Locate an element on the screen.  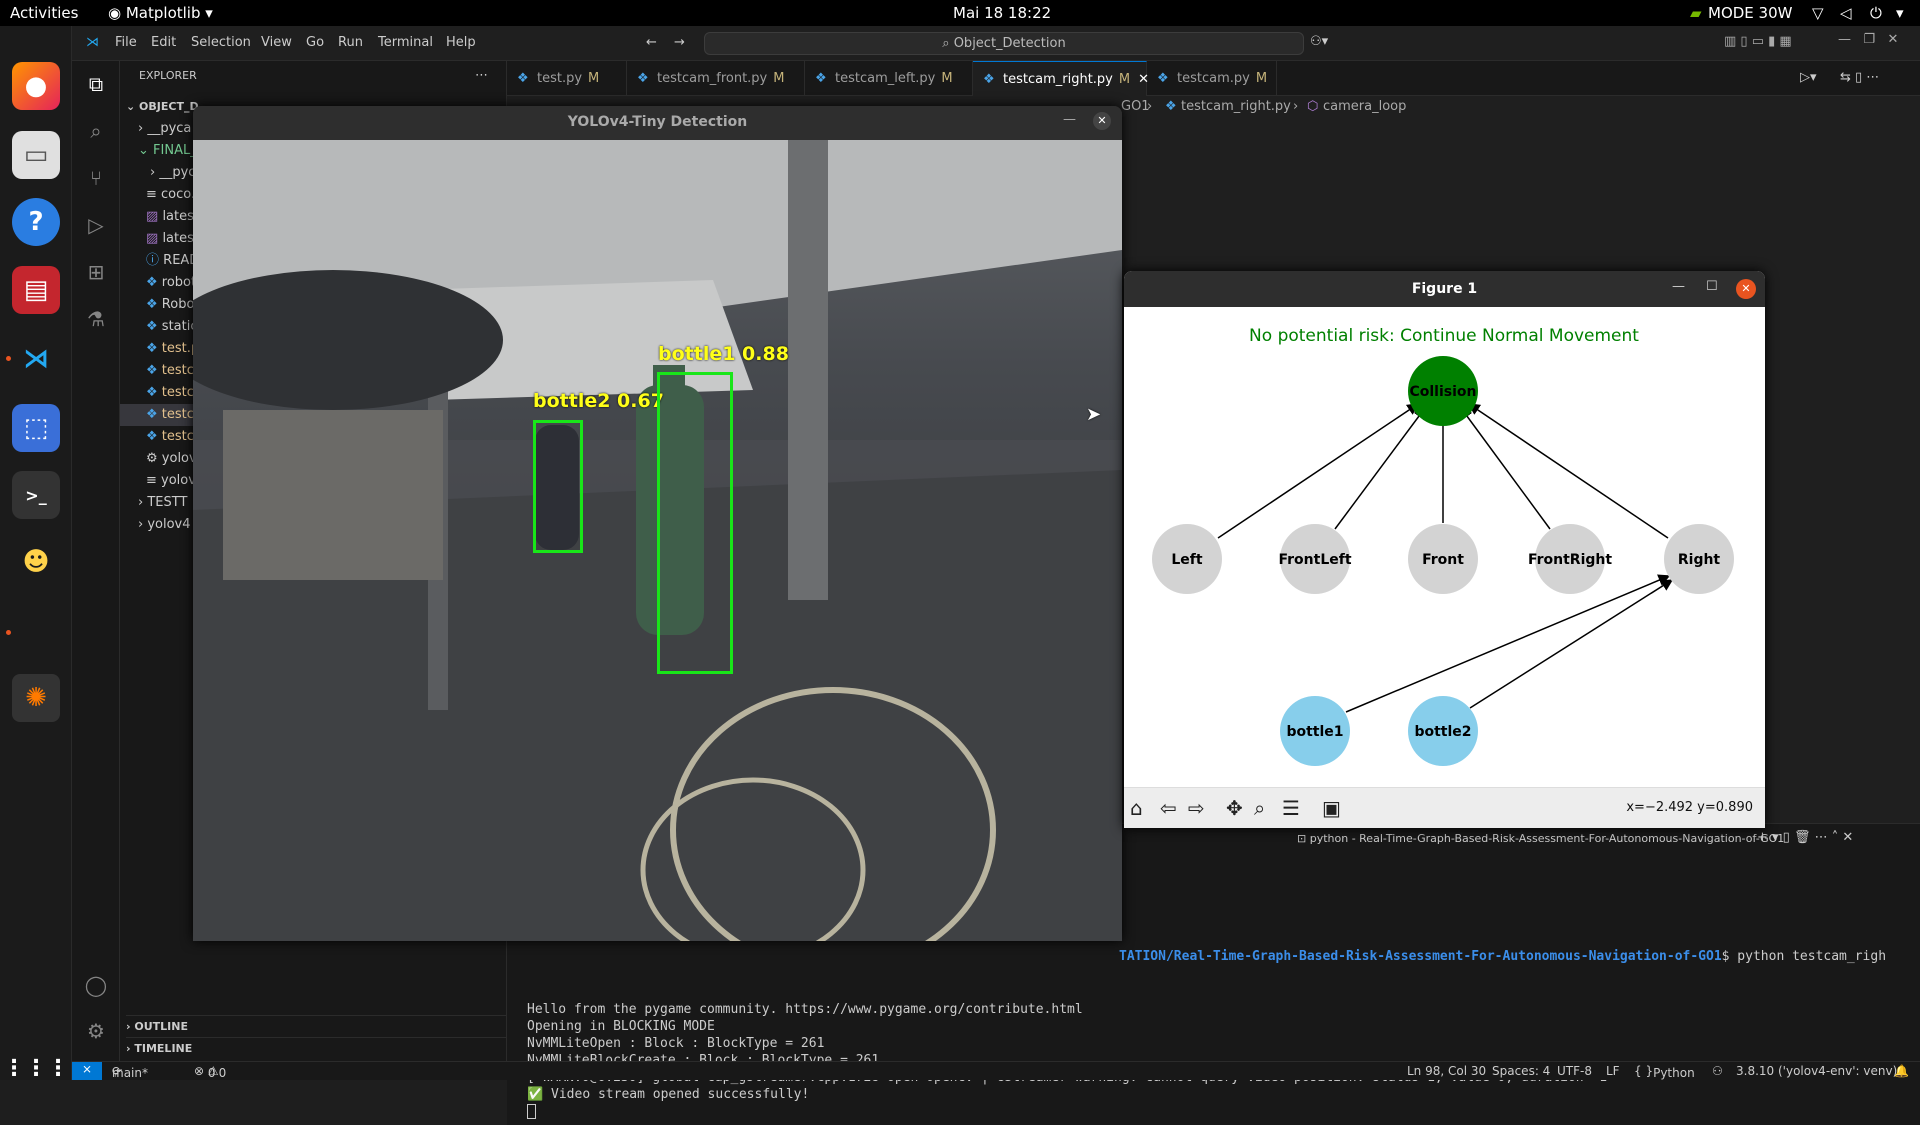
search-icon: ⌕ is located at coordinates (96, 131).